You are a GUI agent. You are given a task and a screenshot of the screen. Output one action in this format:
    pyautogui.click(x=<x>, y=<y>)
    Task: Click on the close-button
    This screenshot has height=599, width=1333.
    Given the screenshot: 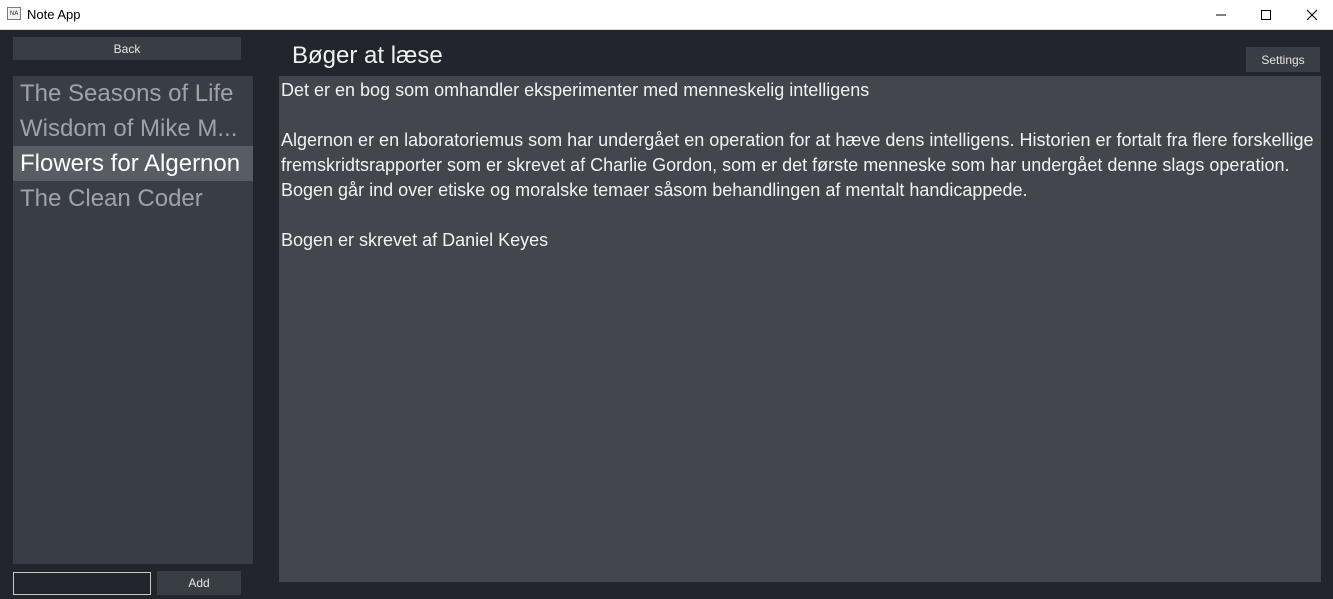 What is the action you would take?
    pyautogui.click(x=1311, y=14)
    